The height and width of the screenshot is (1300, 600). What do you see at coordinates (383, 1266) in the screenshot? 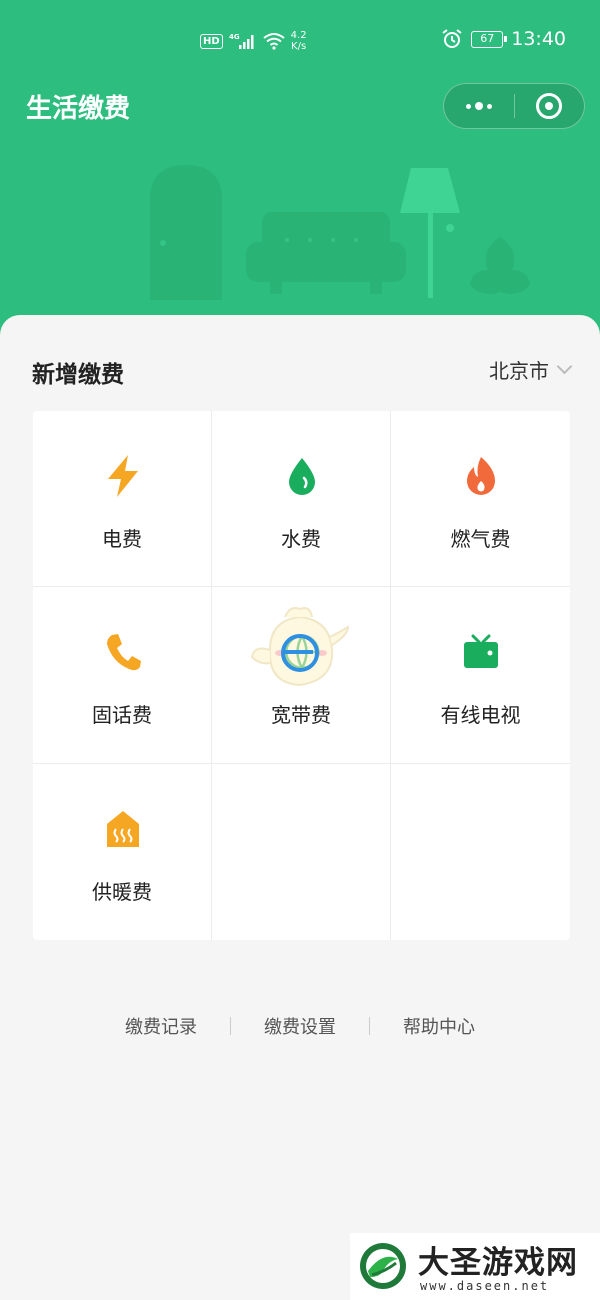
I see `watermark-logo-icon` at bounding box center [383, 1266].